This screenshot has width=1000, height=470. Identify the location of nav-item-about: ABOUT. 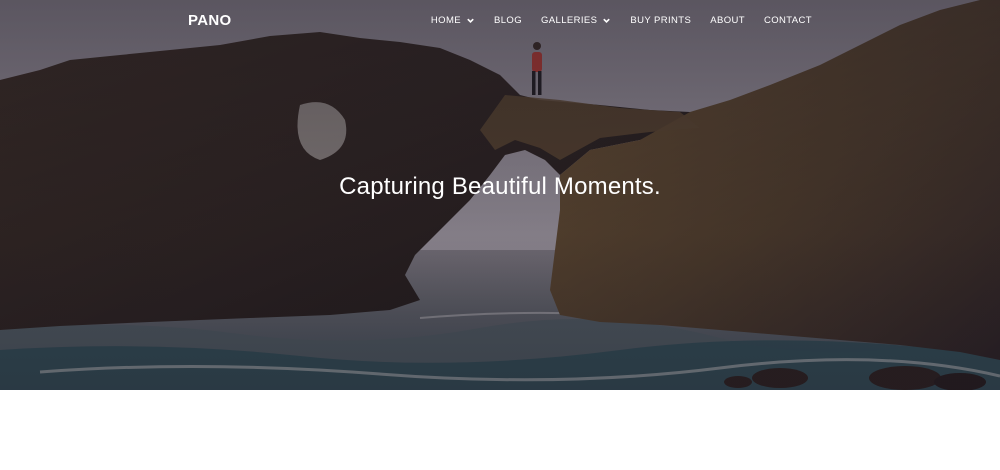
(727, 20).